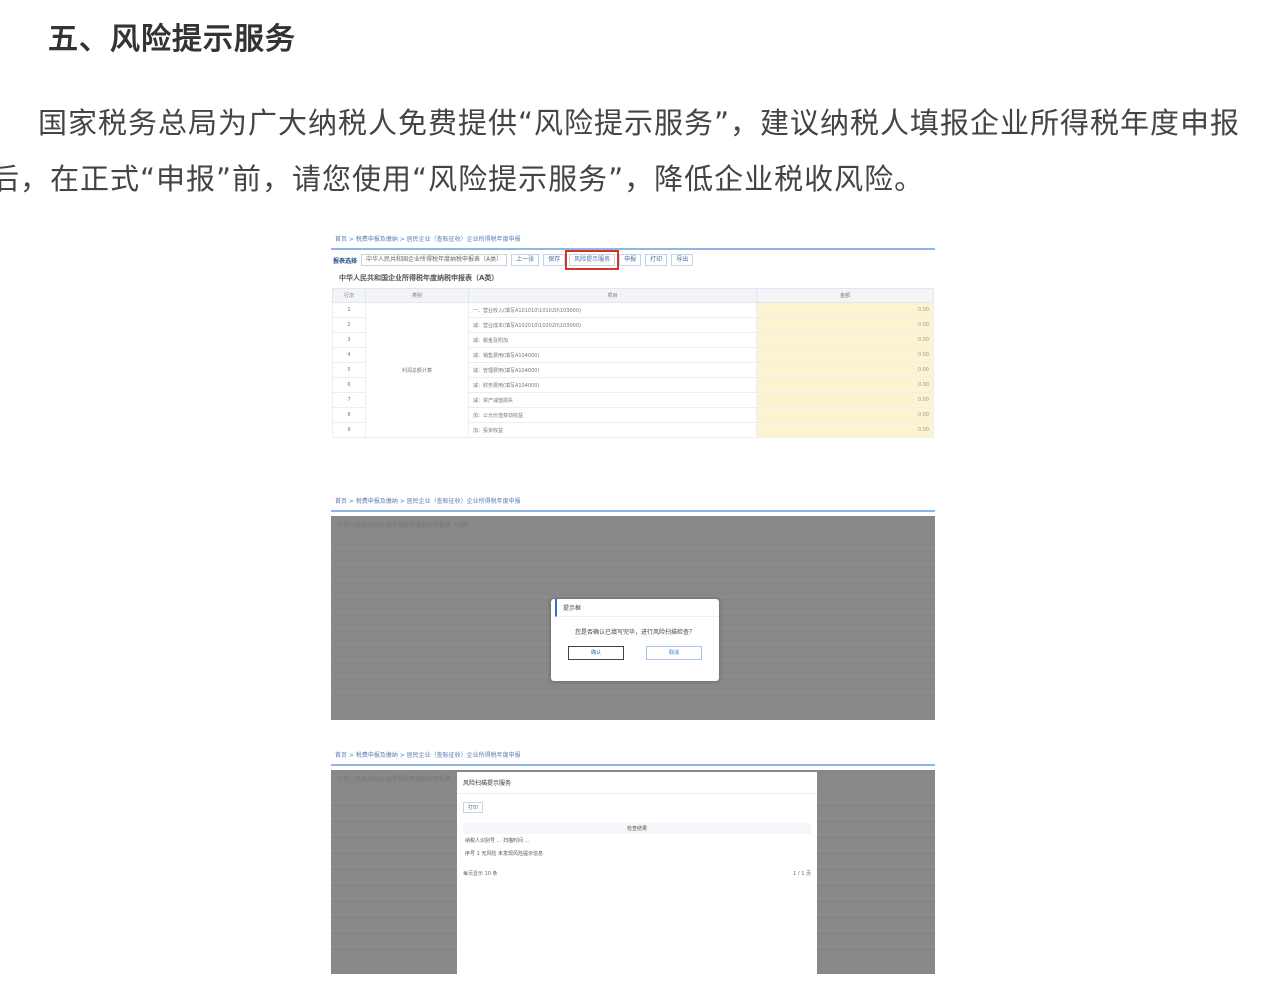  I want to click on row-item: 减：营业成本(填写A102010\102020\103000), so click(612, 325).